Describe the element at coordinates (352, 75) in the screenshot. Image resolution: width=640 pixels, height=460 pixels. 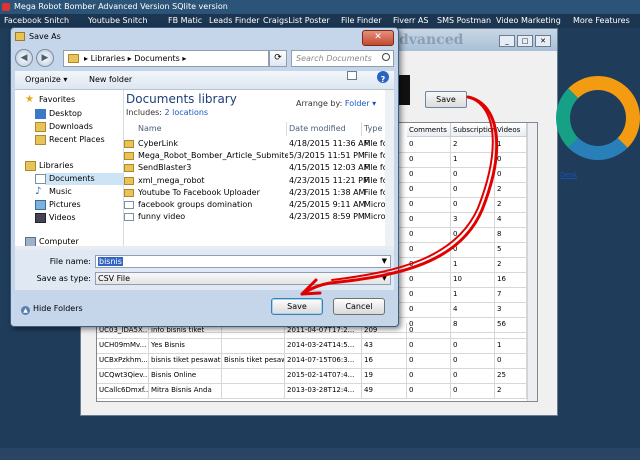
I see `view-options-icon` at that location.